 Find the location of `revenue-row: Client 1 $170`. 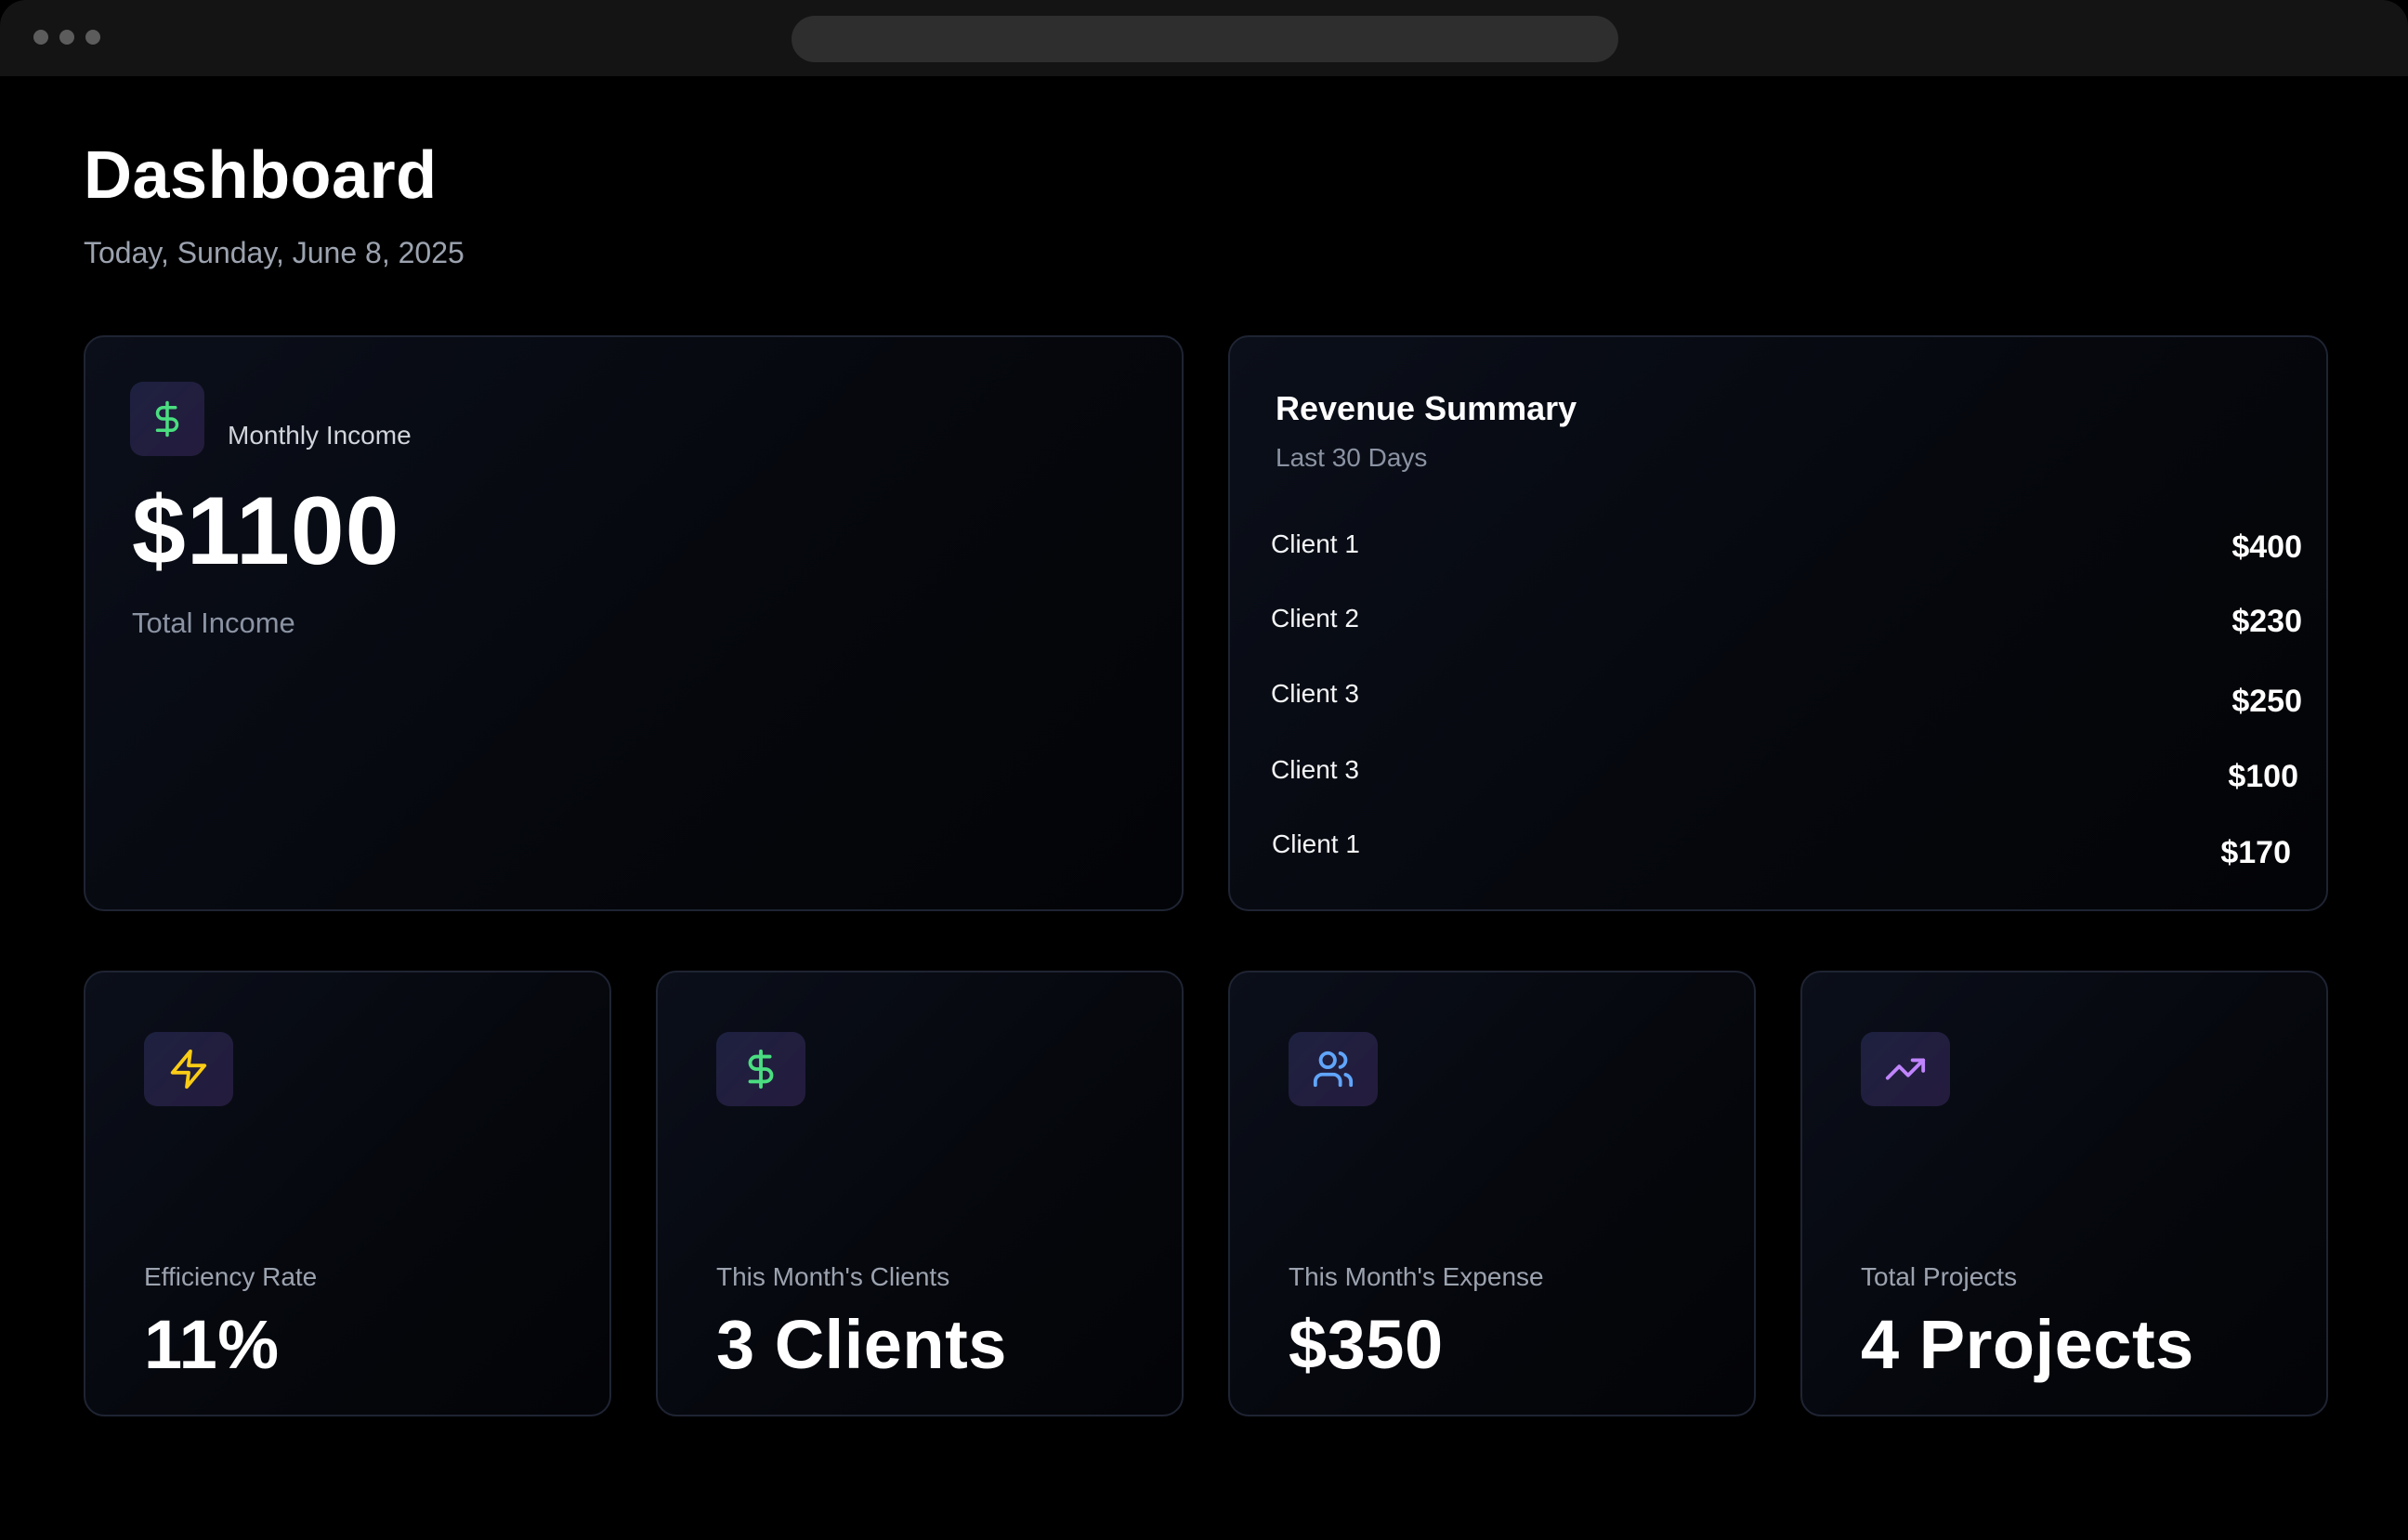

revenue-row: Client 1 $170 is located at coordinates (1778, 849).